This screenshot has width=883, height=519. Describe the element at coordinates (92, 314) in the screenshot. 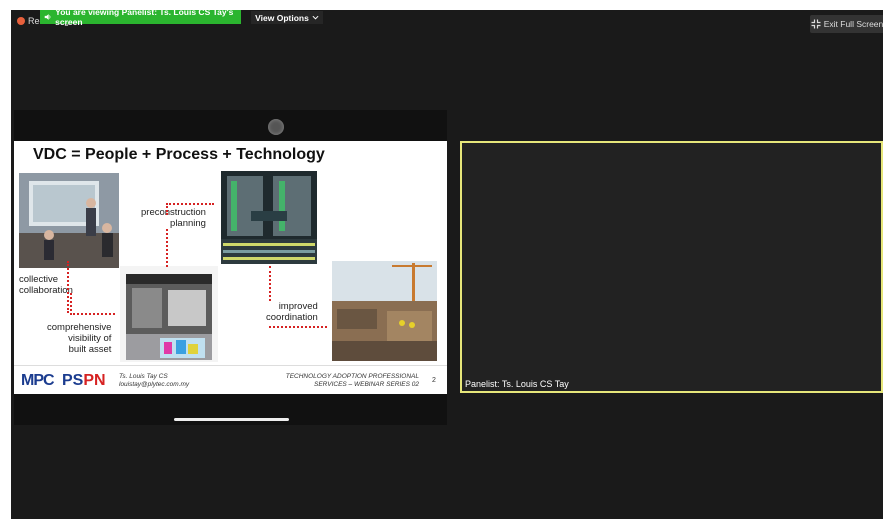

I see `visibility-arrow-h` at that location.